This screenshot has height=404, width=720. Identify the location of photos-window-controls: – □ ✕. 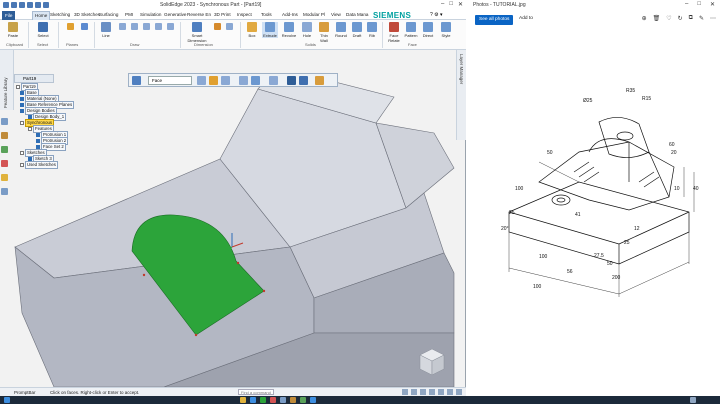
(700, 4).